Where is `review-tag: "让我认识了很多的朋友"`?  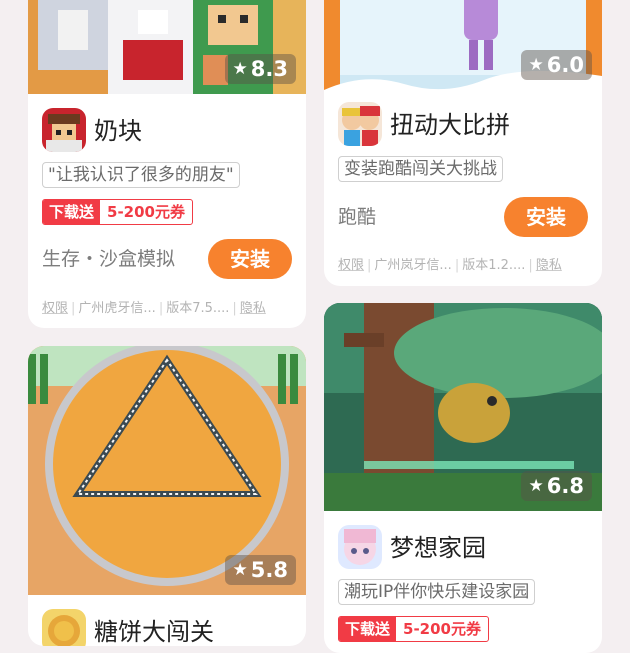
review-tag: "让我认识了很多的朋友" is located at coordinates (141, 175).